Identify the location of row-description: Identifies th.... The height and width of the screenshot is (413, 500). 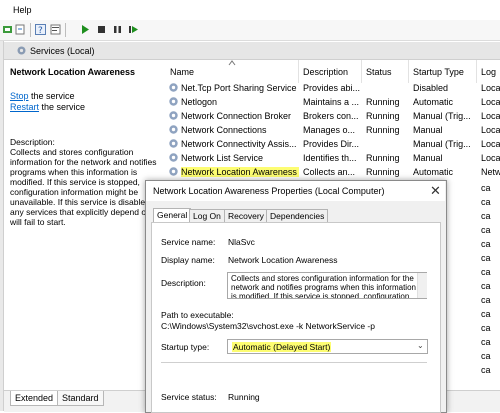
(330, 158).